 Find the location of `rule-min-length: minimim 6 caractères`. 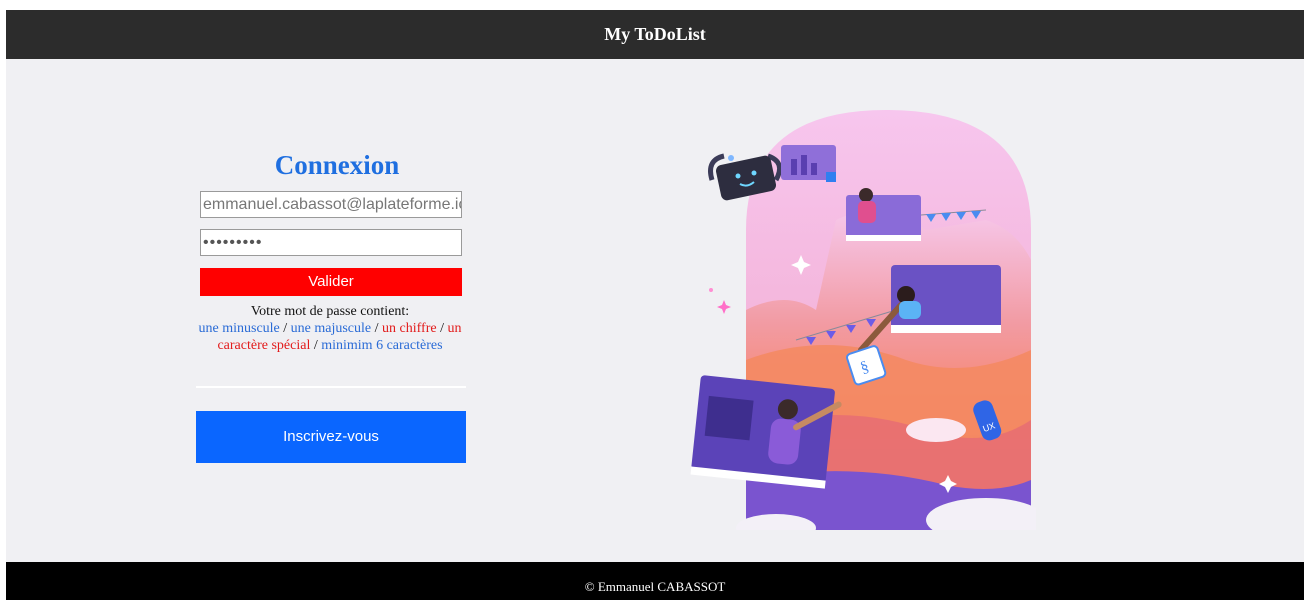

rule-min-length: minimim 6 caractères is located at coordinates (382, 345).